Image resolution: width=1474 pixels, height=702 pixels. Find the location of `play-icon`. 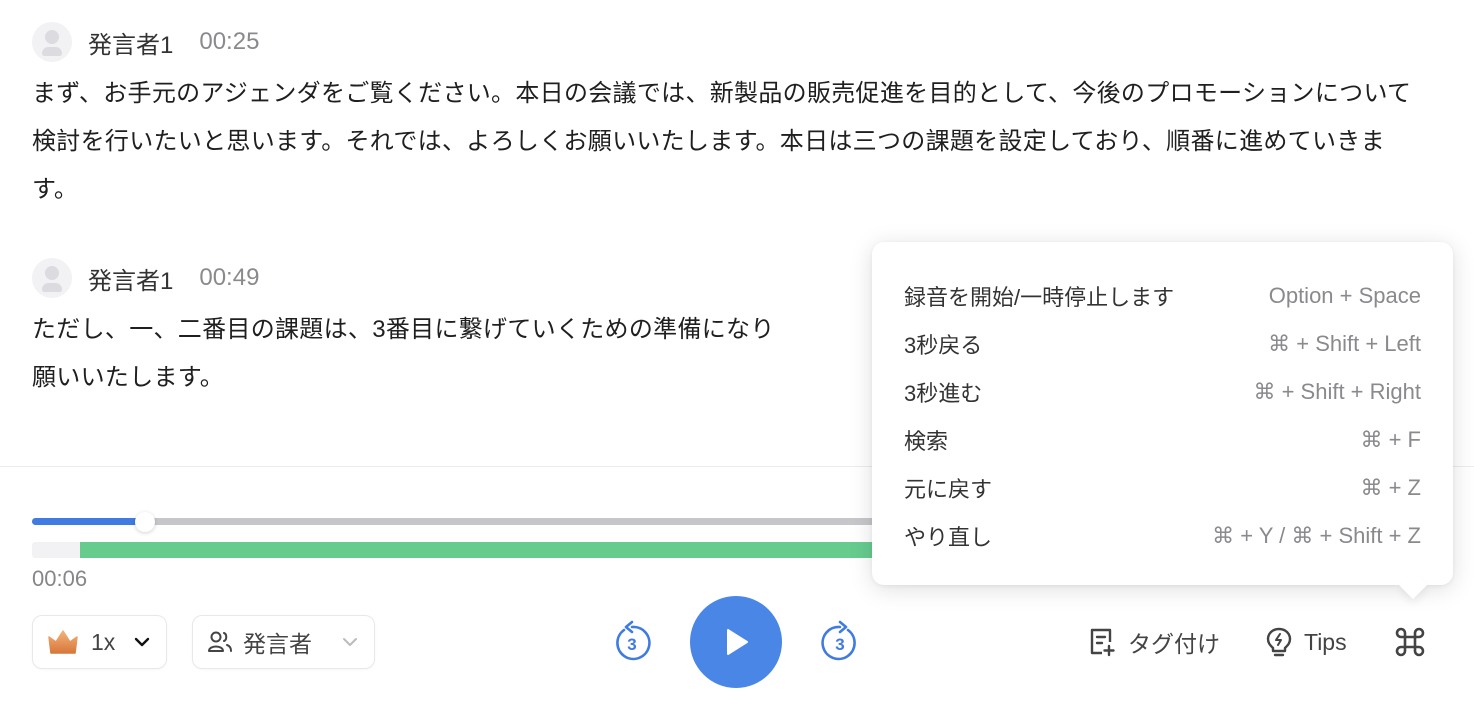

play-icon is located at coordinates (737, 642).